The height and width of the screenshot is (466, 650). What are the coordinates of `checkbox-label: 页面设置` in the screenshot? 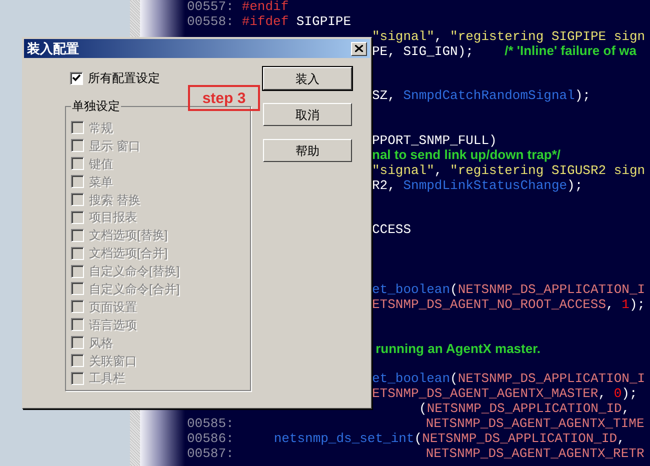 It's located at (113, 306).